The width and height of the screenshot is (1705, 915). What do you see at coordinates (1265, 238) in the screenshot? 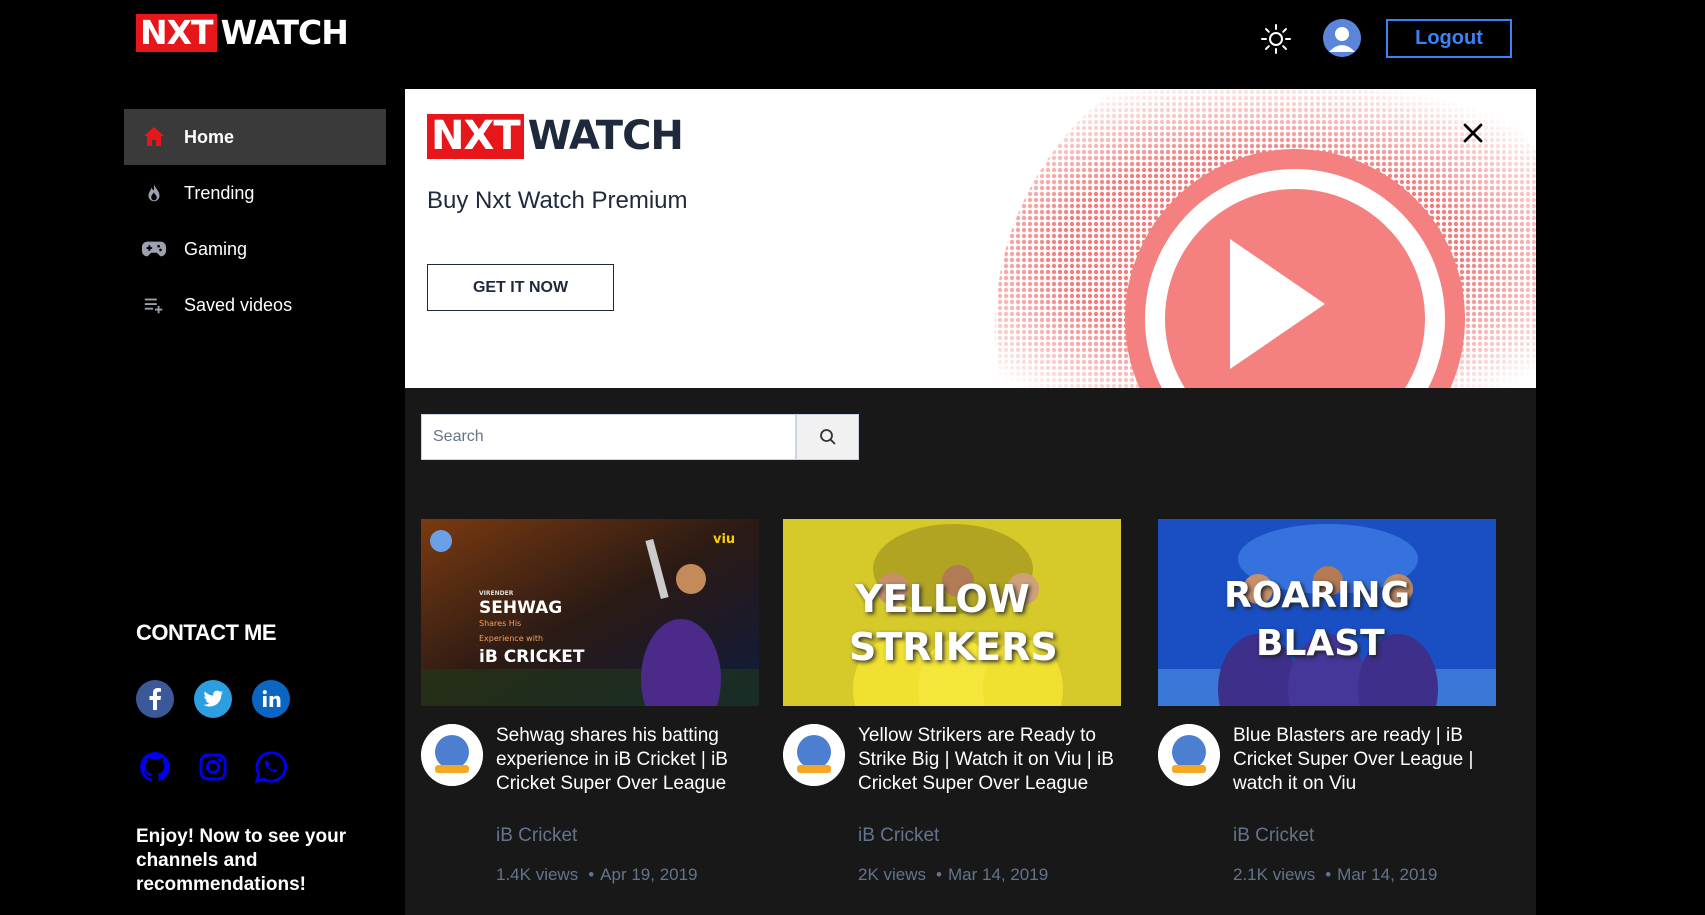
I see `play-button-art` at bounding box center [1265, 238].